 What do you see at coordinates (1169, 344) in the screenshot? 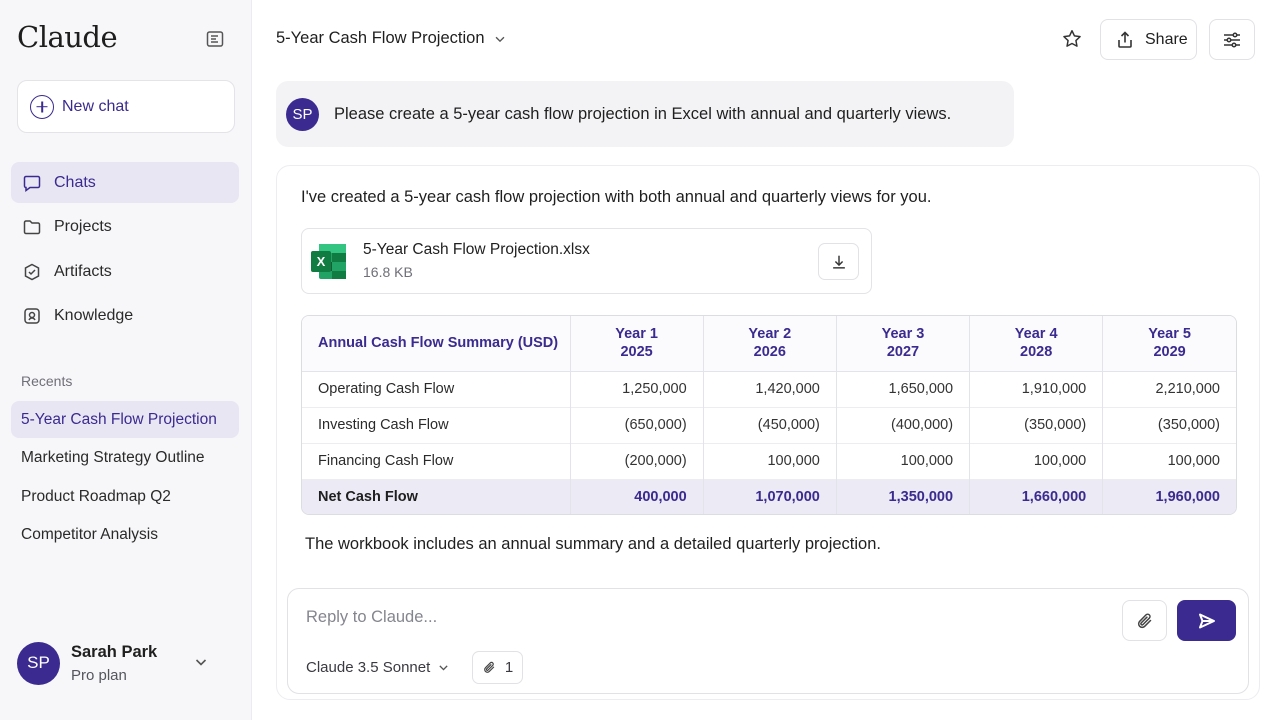
I see `column-header: Year 5 2029` at bounding box center [1169, 344].